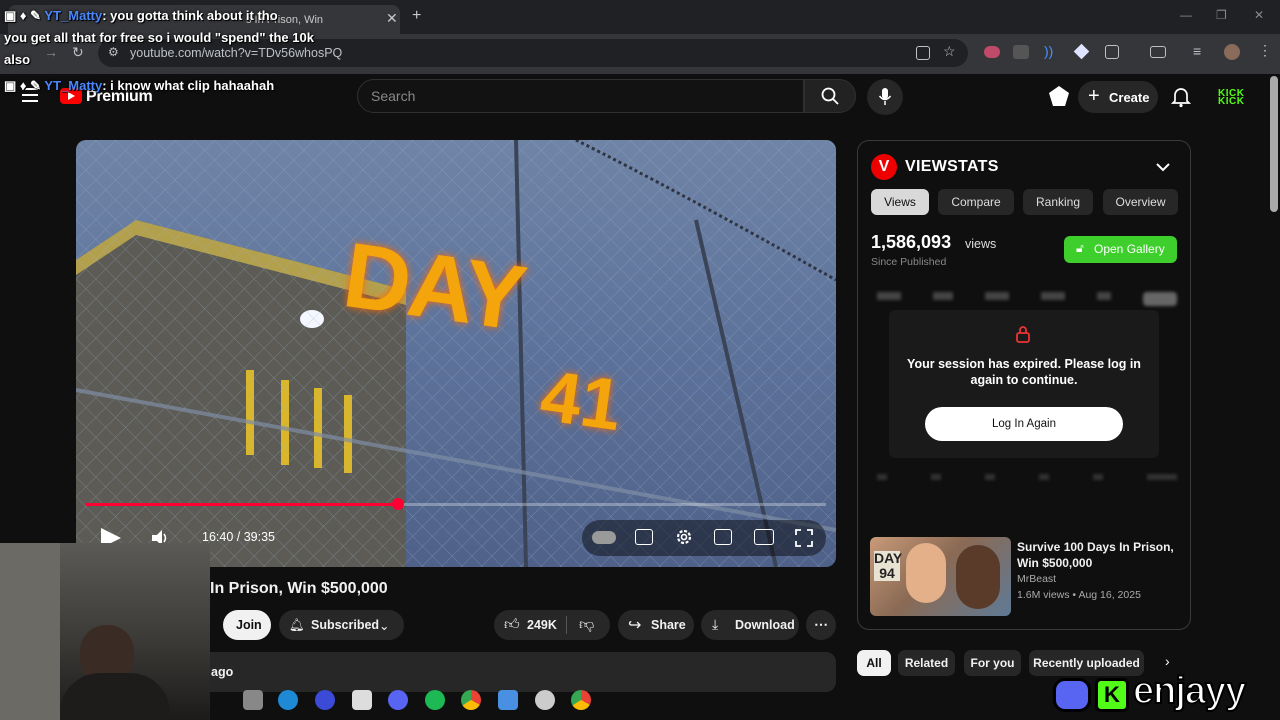 The image size is (1280, 720). What do you see at coordinates (923, 53) in the screenshot?
I see `install-app-icon` at bounding box center [923, 53].